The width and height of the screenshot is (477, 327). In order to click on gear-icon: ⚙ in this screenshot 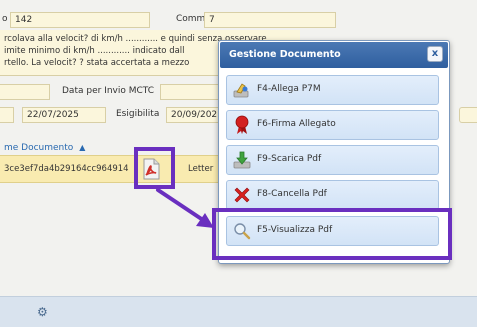, I will do `click(42, 312)`.